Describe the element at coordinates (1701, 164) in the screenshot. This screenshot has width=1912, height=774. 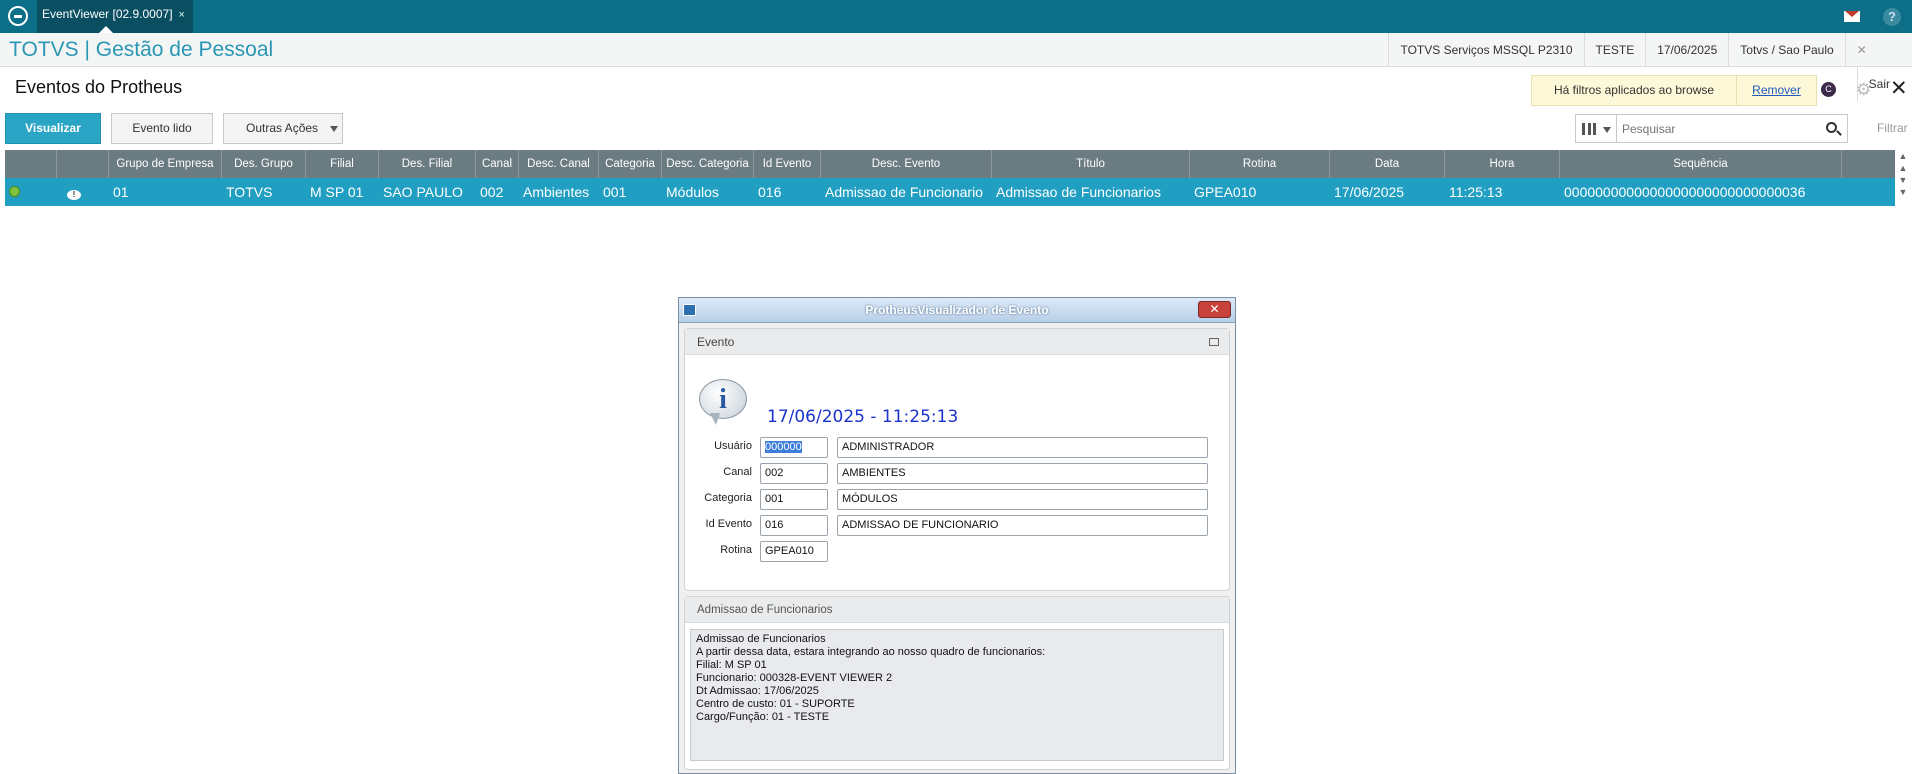
I see `col-header-sequencia: Sequência` at that location.